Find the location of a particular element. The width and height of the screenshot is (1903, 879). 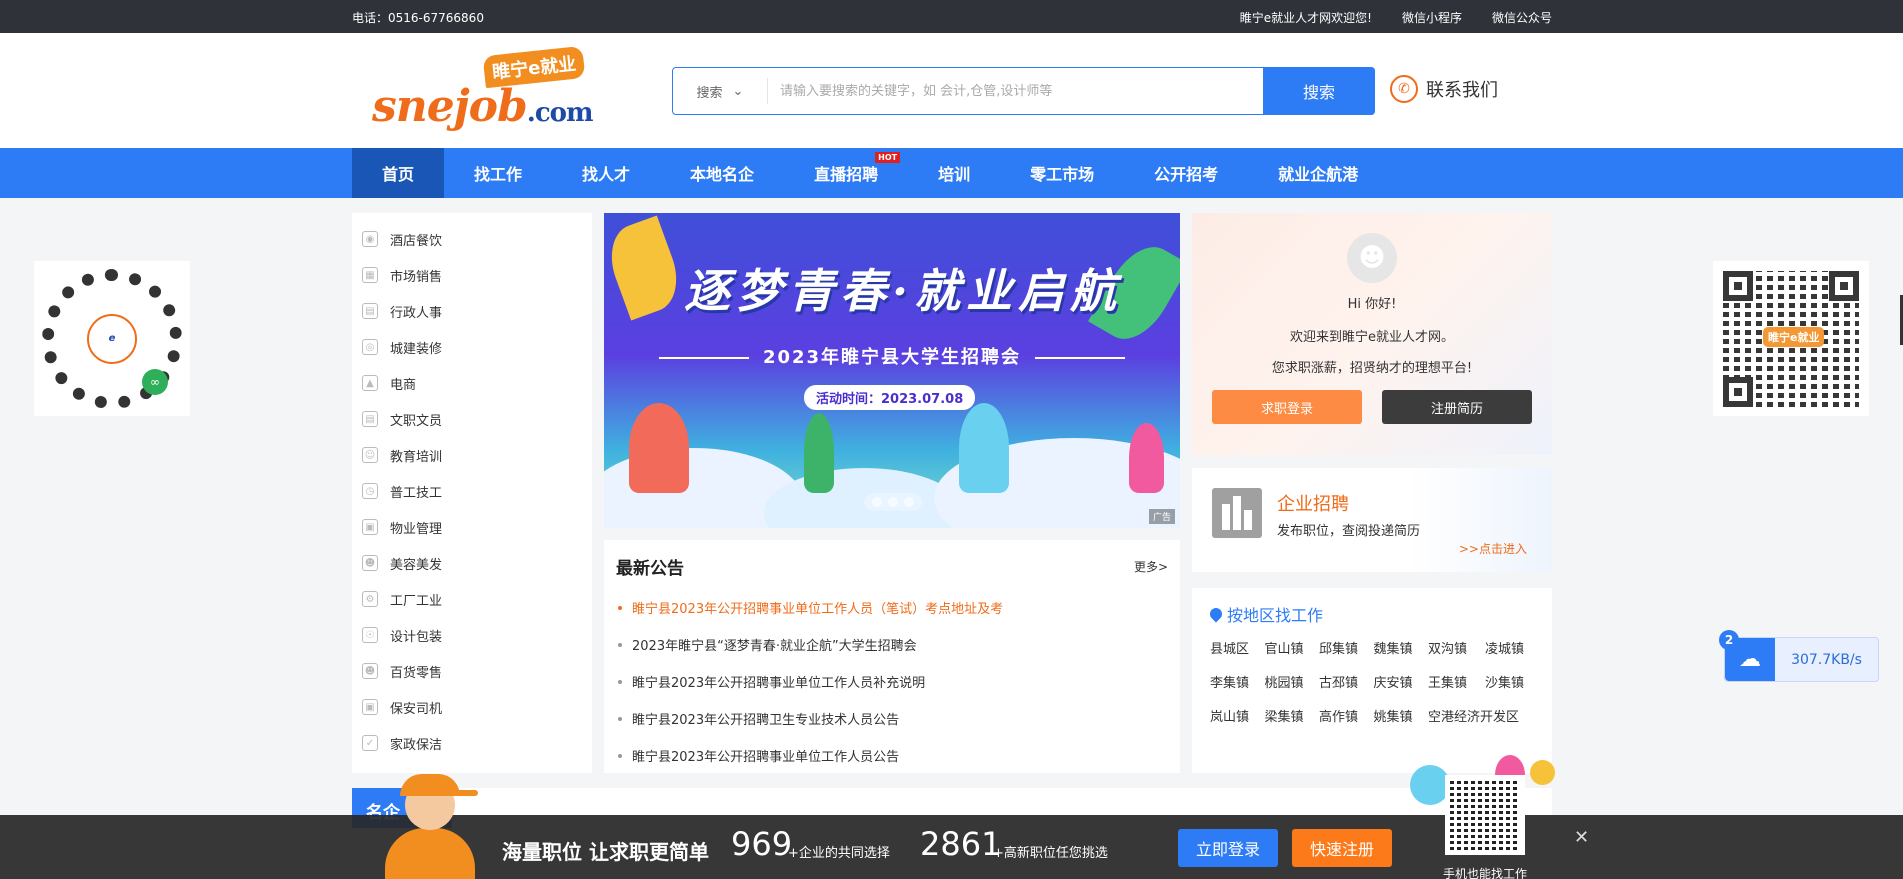

graduation-icon: ▲ is located at coordinates (370, 383).